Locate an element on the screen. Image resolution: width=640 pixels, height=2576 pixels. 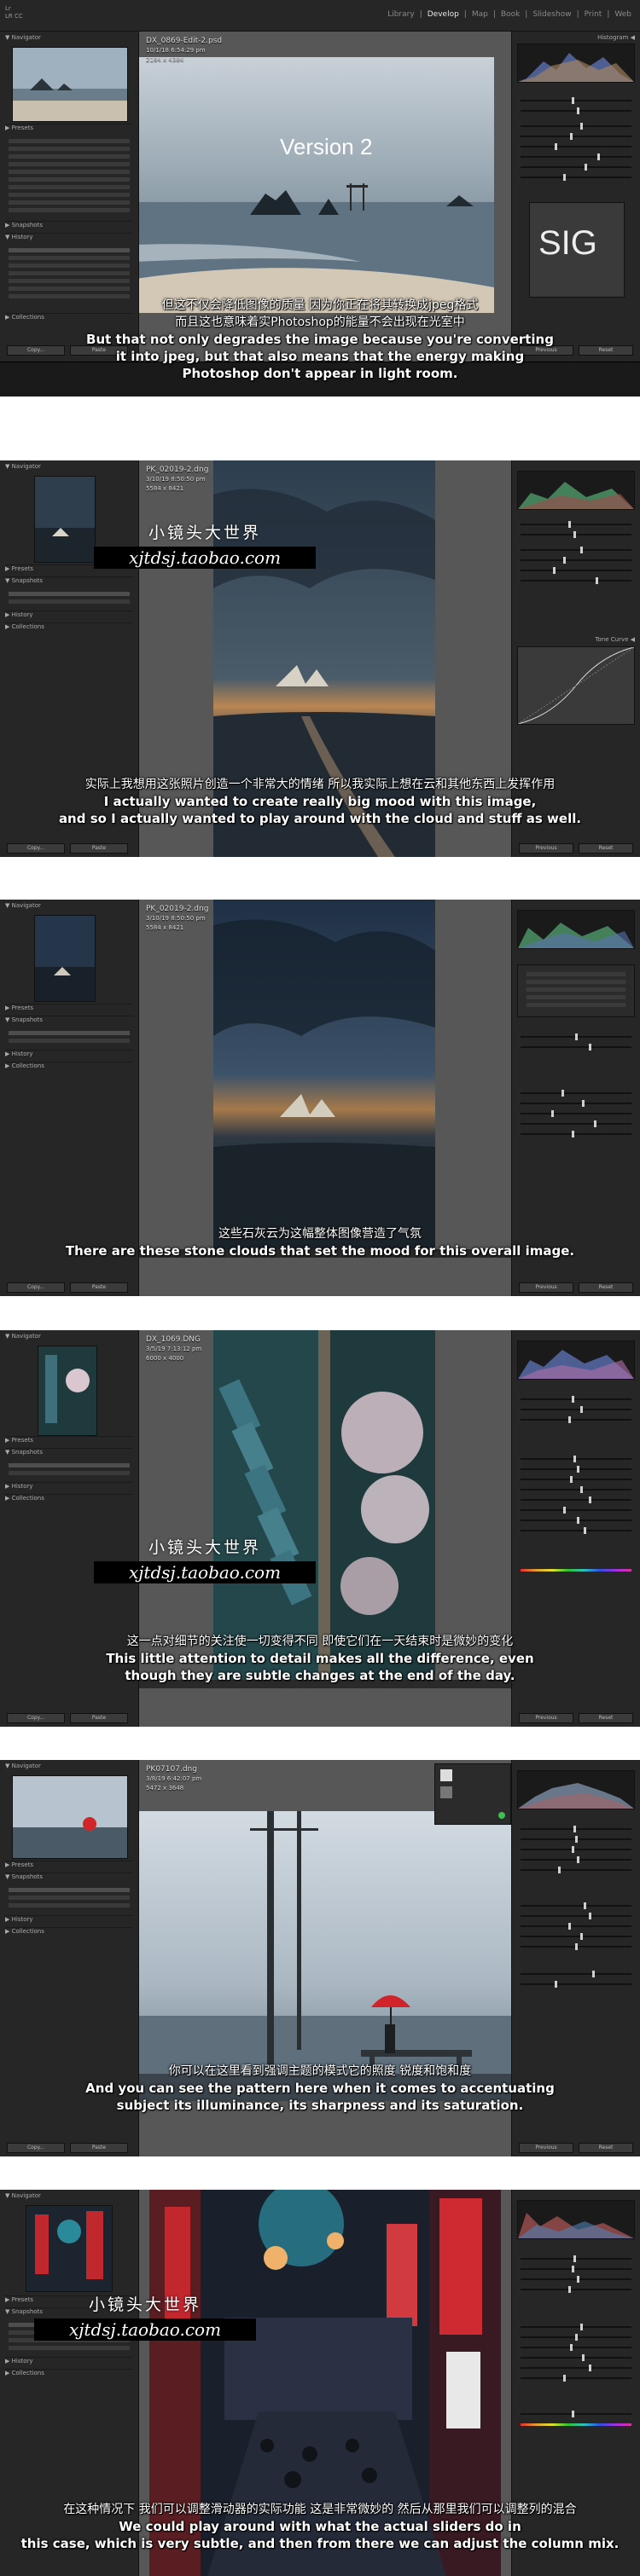
red-mix-slider is located at coordinates (576, 2327).